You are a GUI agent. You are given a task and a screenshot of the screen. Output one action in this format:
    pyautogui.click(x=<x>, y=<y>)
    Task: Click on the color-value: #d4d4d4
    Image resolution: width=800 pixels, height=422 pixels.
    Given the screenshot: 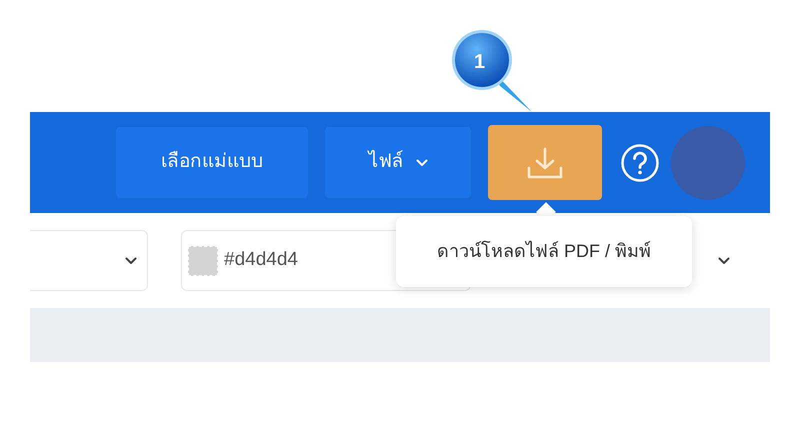 What is the action you would take?
    pyautogui.click(x=261, y=260)
    